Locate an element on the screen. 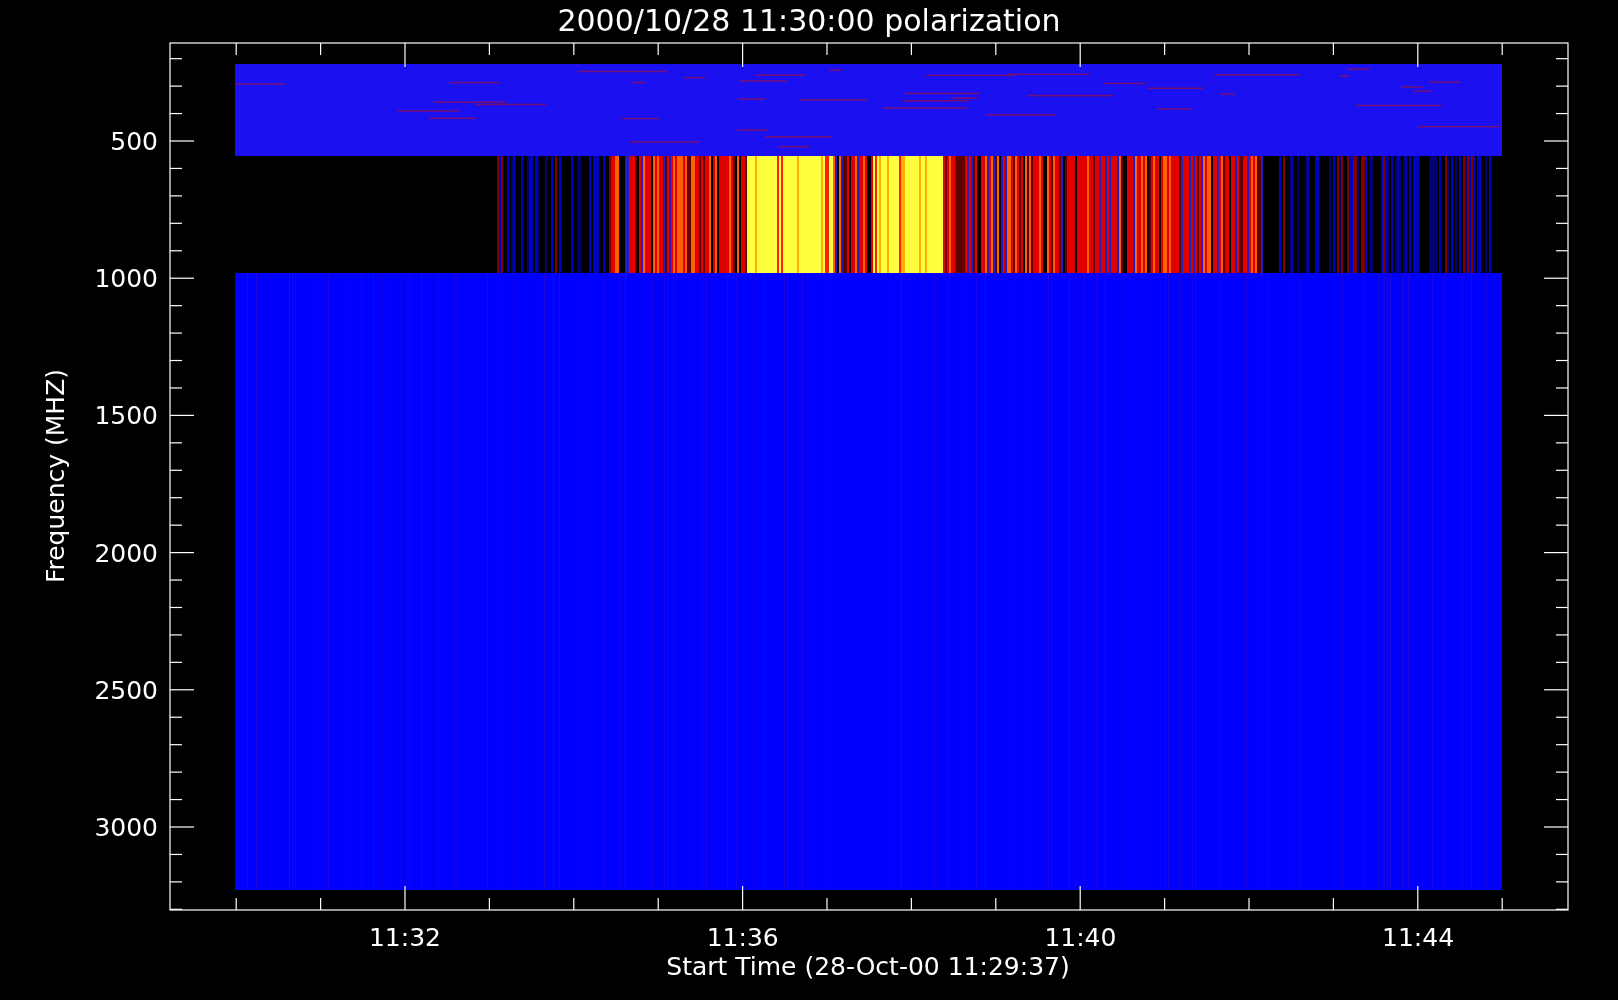 This screenshot has height=1000, width=1618. tick-label: 2500 is located at coordinates (126, 690).